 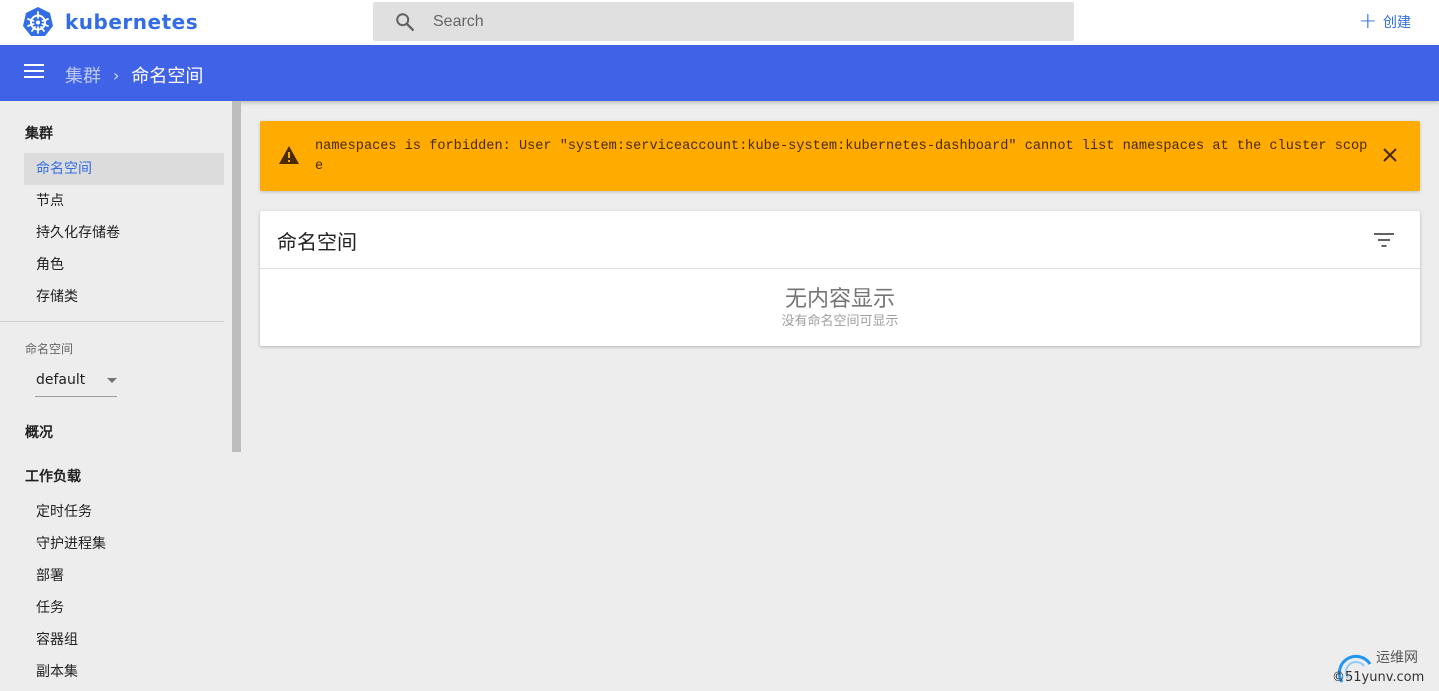 What do you see at coordinates (61, 380) in the screenshot?
I see `namespace-select-value: default` at bounding box center [61, 380].